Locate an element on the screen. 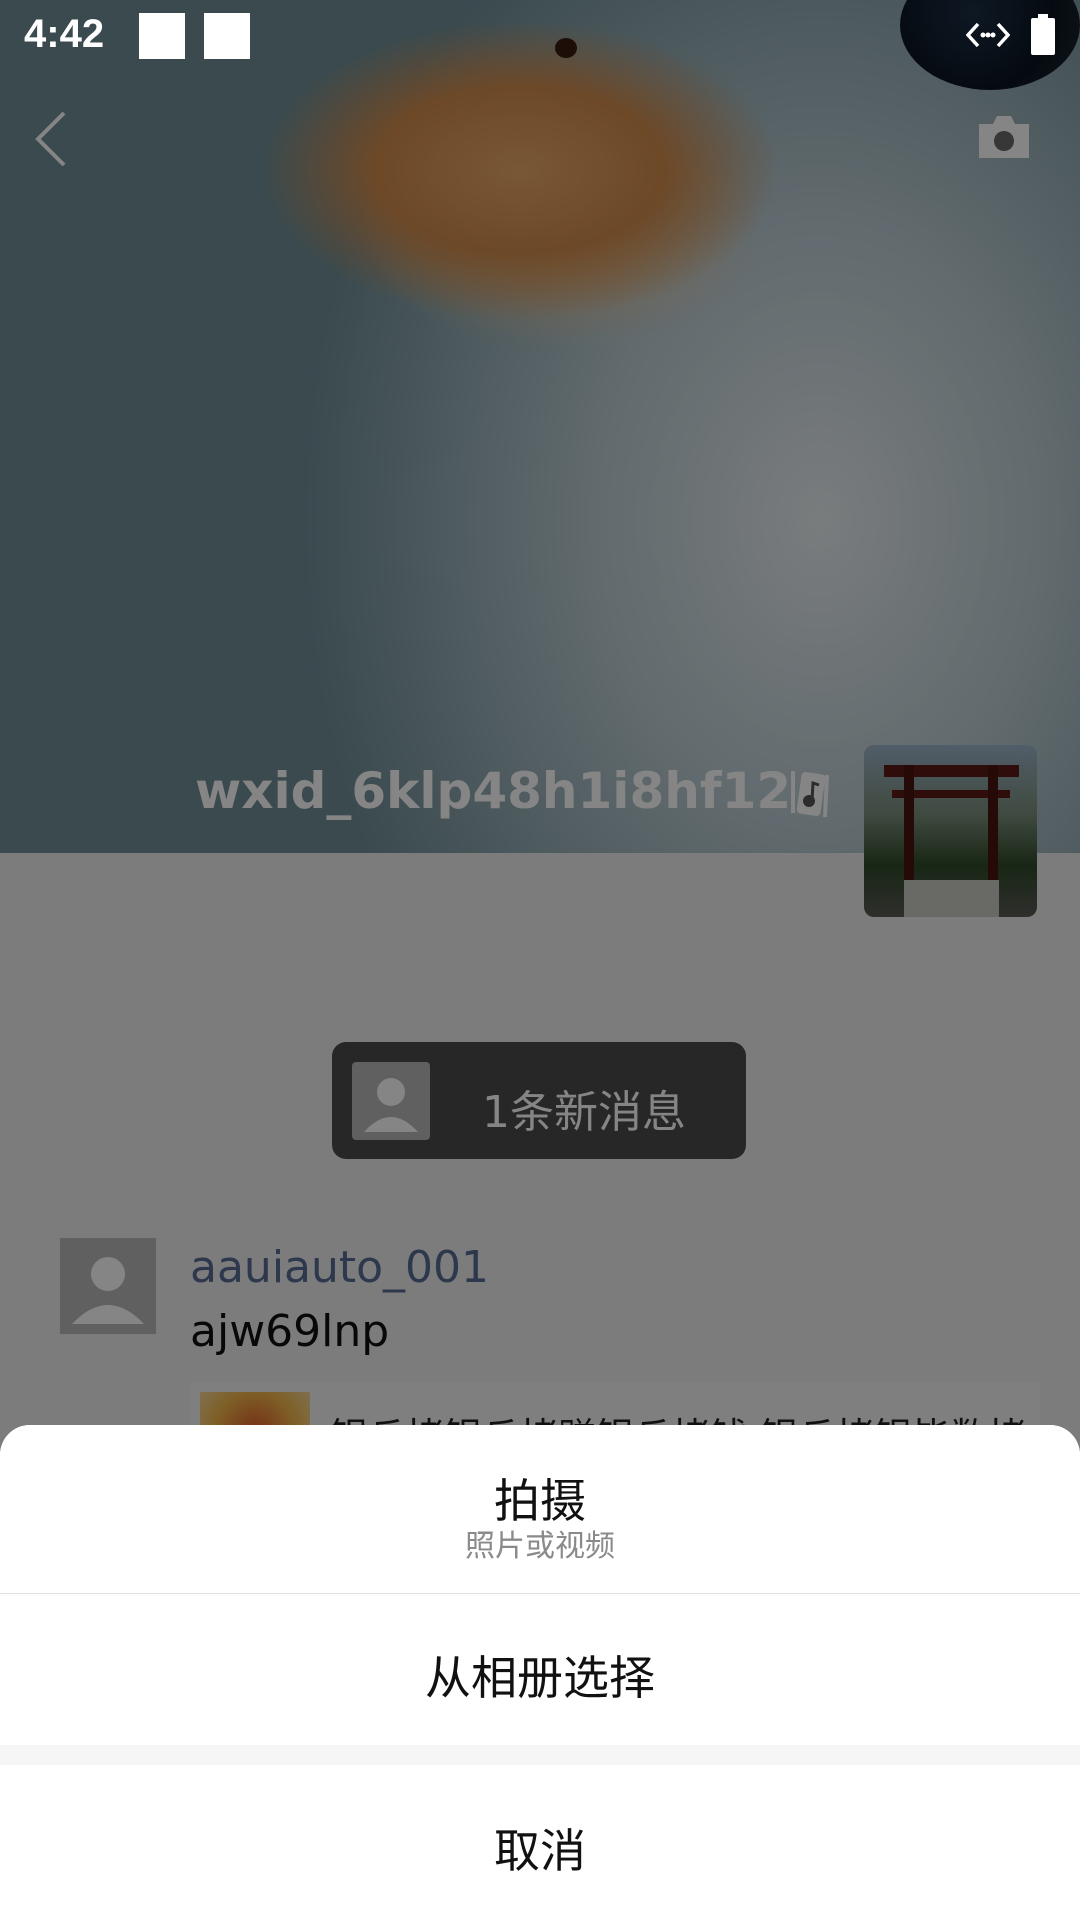  music-note-icon is located at coordinates (808, 793).